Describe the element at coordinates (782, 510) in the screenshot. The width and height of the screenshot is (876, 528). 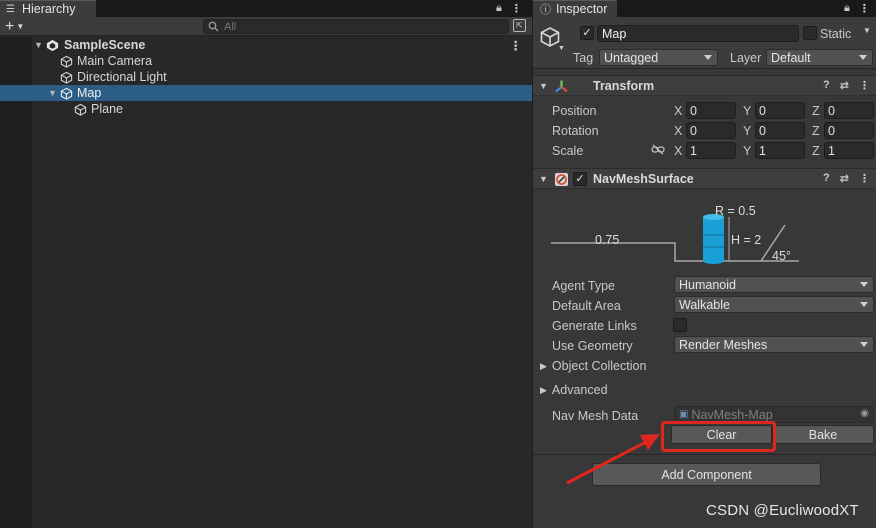
I see `watermark: CSDN @EucliwoodXT` at that location.